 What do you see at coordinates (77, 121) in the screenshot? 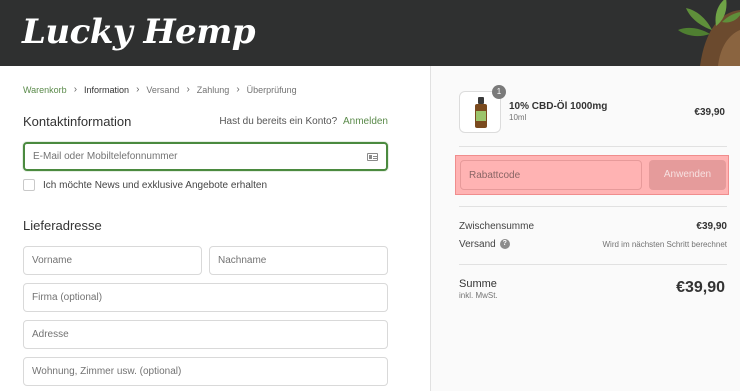
I see `contact-section-title: Kontaktinformation` at bounding box center [77, 121].